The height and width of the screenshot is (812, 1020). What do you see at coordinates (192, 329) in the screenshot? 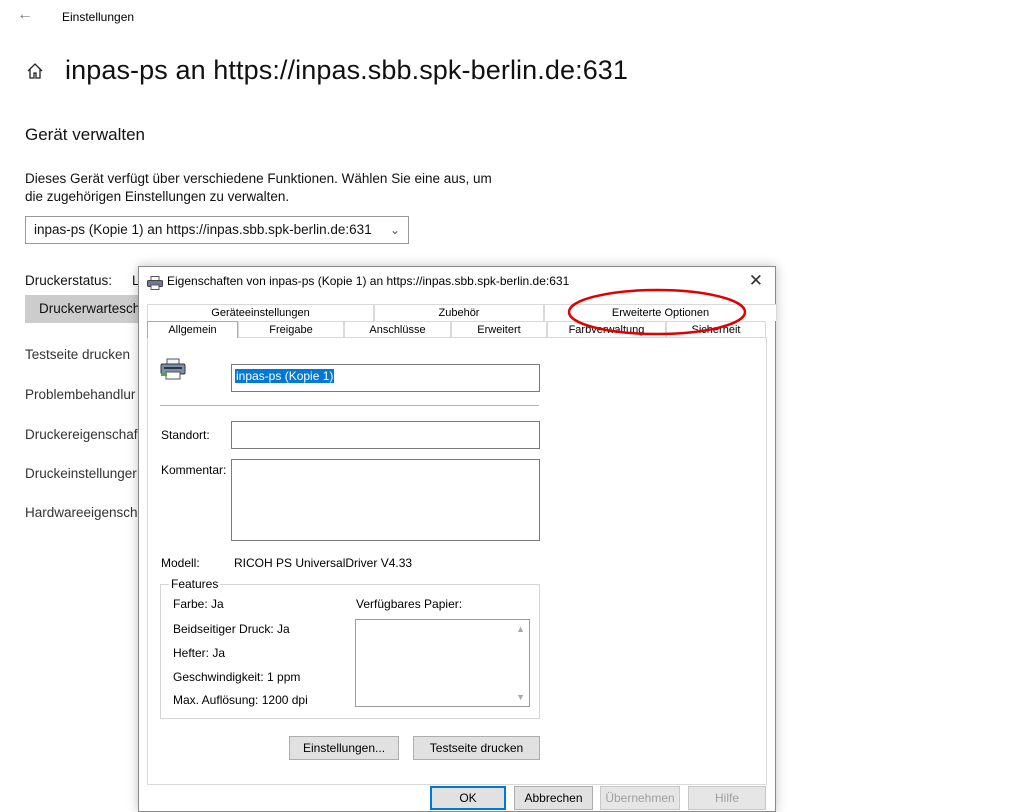
I see `tab-general: Allgemein` at bounding box center [192, 329].